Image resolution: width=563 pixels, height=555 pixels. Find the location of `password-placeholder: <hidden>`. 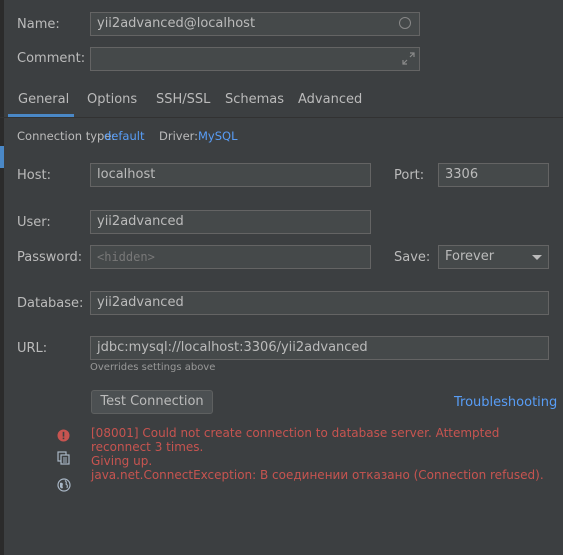

password-placeholder: <hidden> is located at coordinates (126, 257).